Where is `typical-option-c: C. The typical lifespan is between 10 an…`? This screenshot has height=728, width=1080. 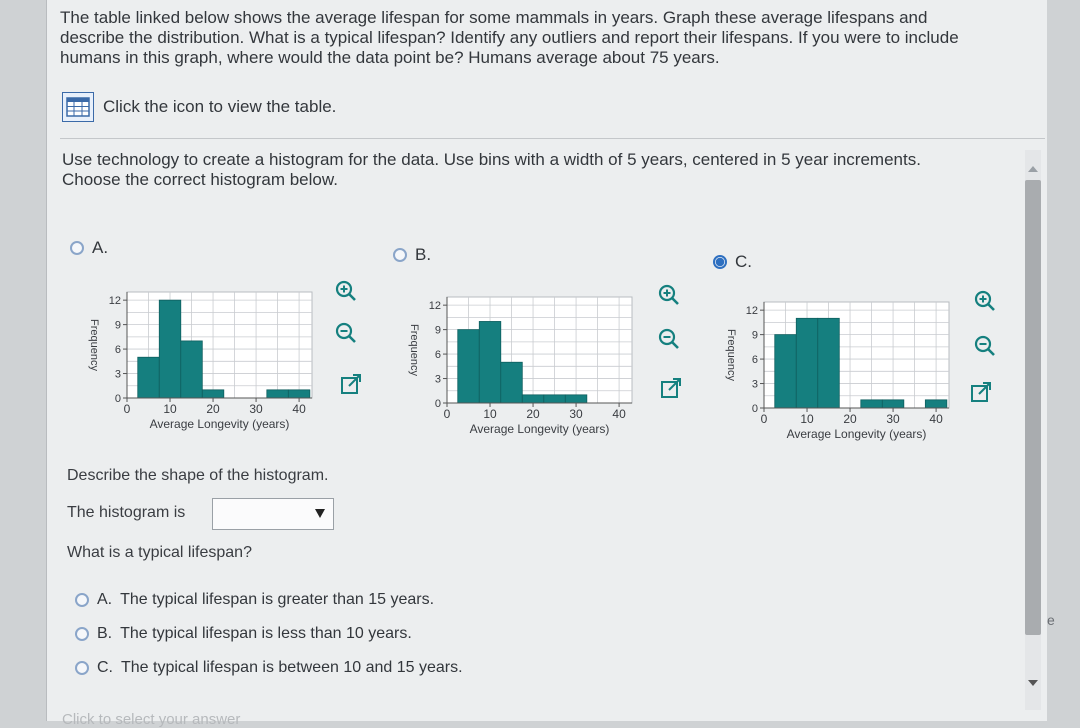 typical-option-c: C. The typical lifespan is between 10 an… is located at coordinates (269, 668).